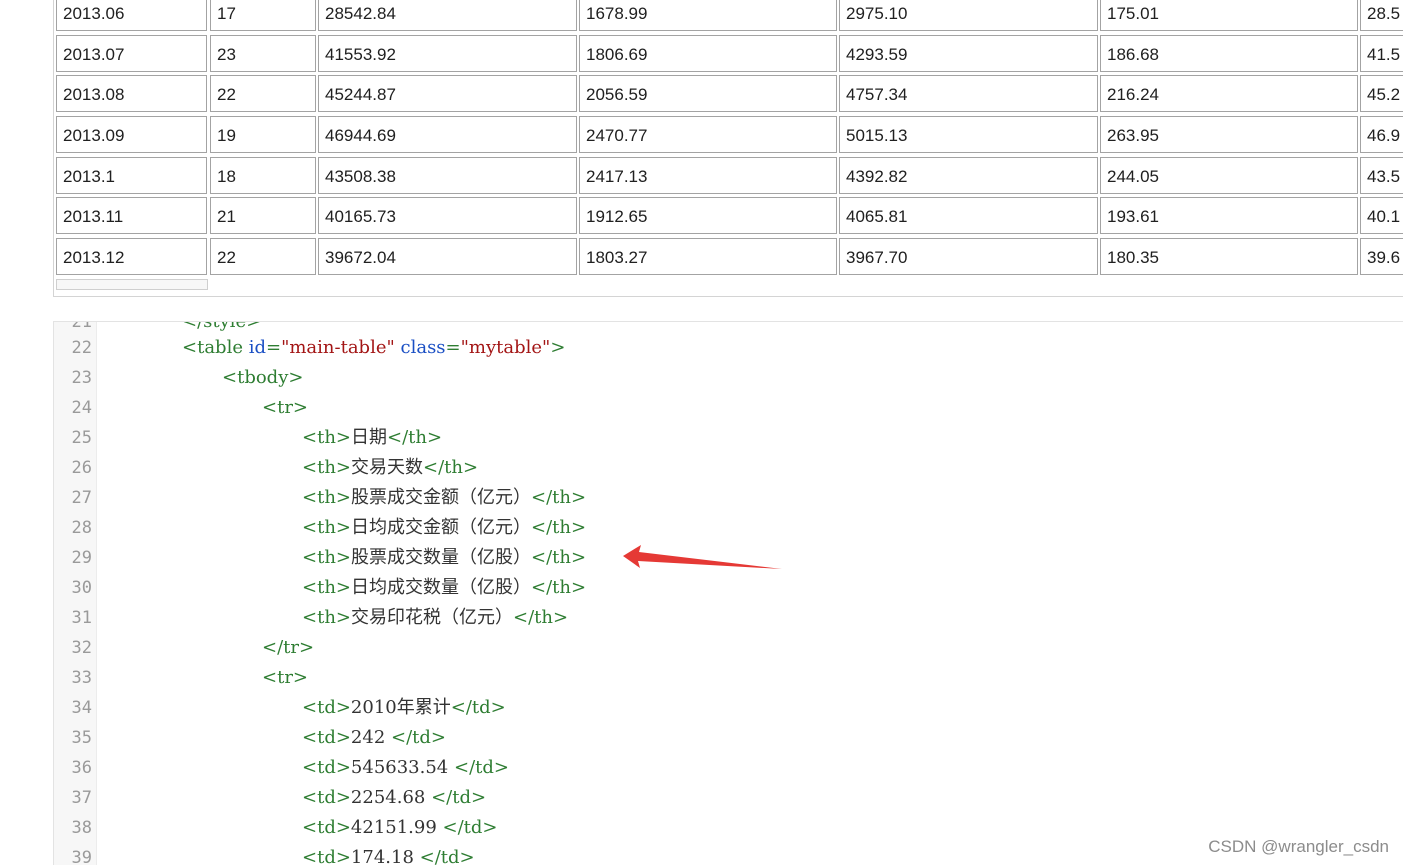 The image size is (1403, 865). I want to click on code-line: 28 <th>日均成交金额（亿元）</th>, so click(728, 528).